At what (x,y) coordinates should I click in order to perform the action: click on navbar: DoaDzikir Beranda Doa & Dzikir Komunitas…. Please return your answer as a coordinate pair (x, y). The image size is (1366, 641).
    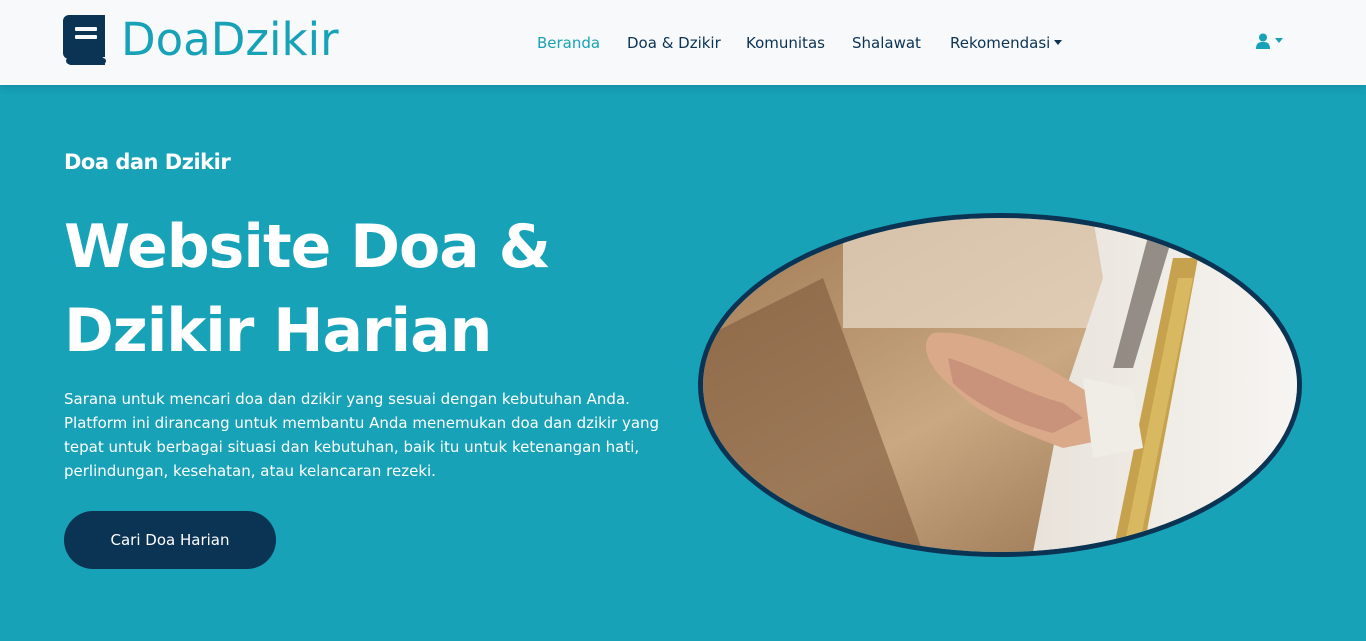
    Looking at the image, I should click on (683, 42).